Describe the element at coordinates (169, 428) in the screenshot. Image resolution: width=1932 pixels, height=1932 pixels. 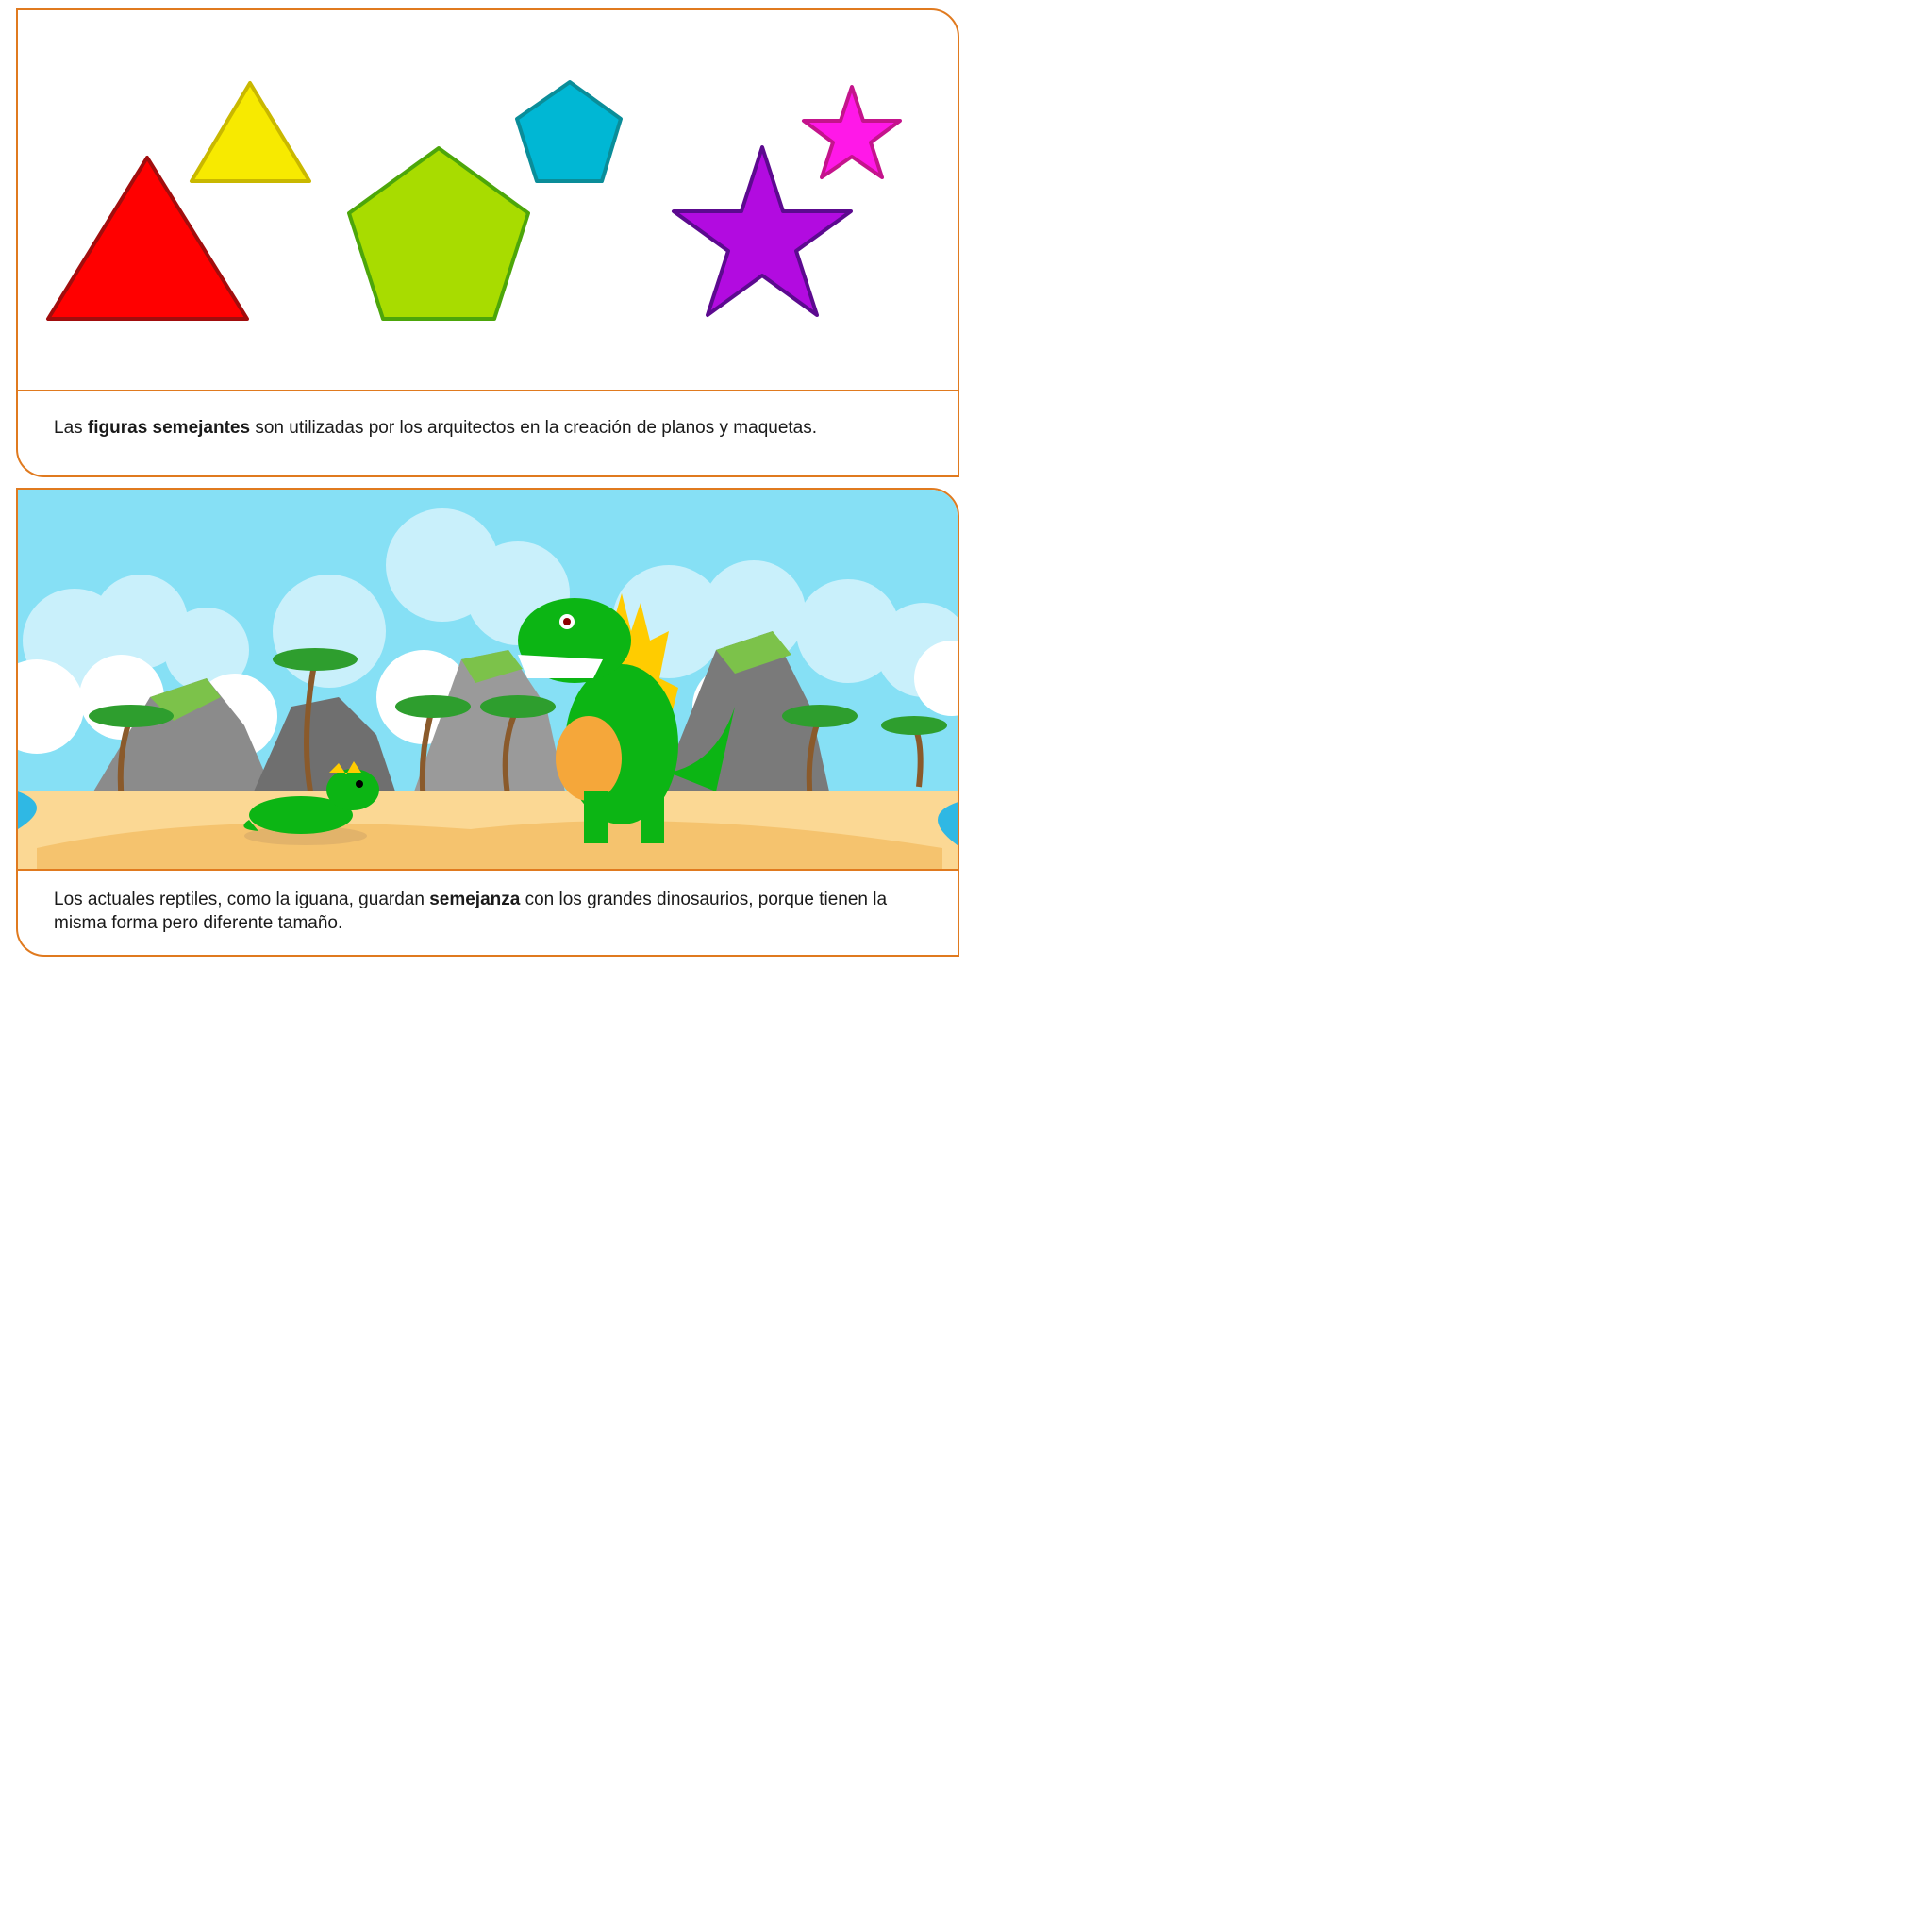
I see `figures-caption-bold: figuras semejantes` at that location.